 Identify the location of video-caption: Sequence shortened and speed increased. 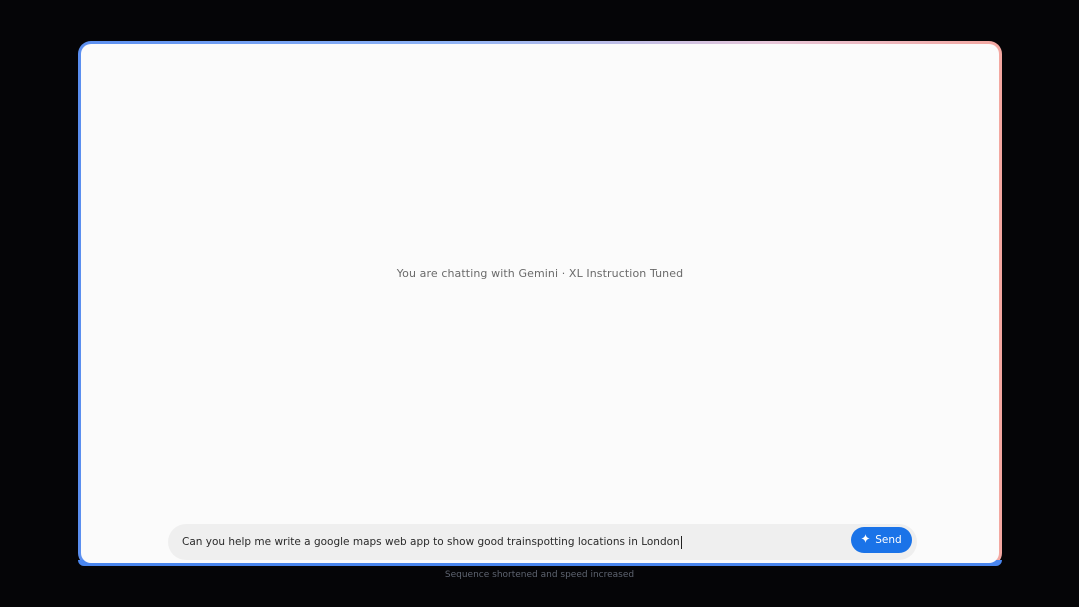
(539, 575).